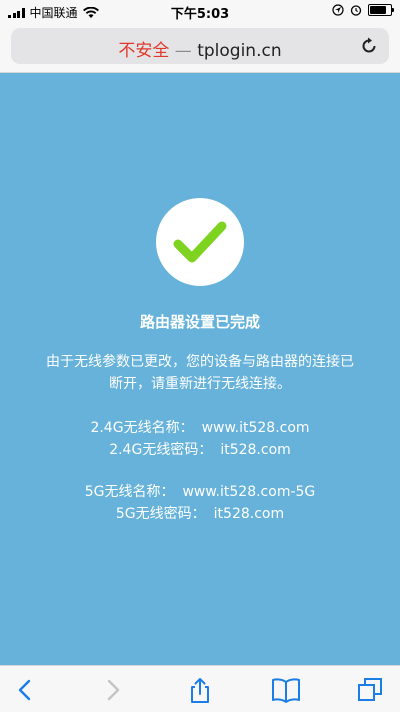 The height and width of the screenshot is (712, 400). Describe the element at coordinates (286, 690) in the screenshot. I see `bookmarks-icon` at that location.